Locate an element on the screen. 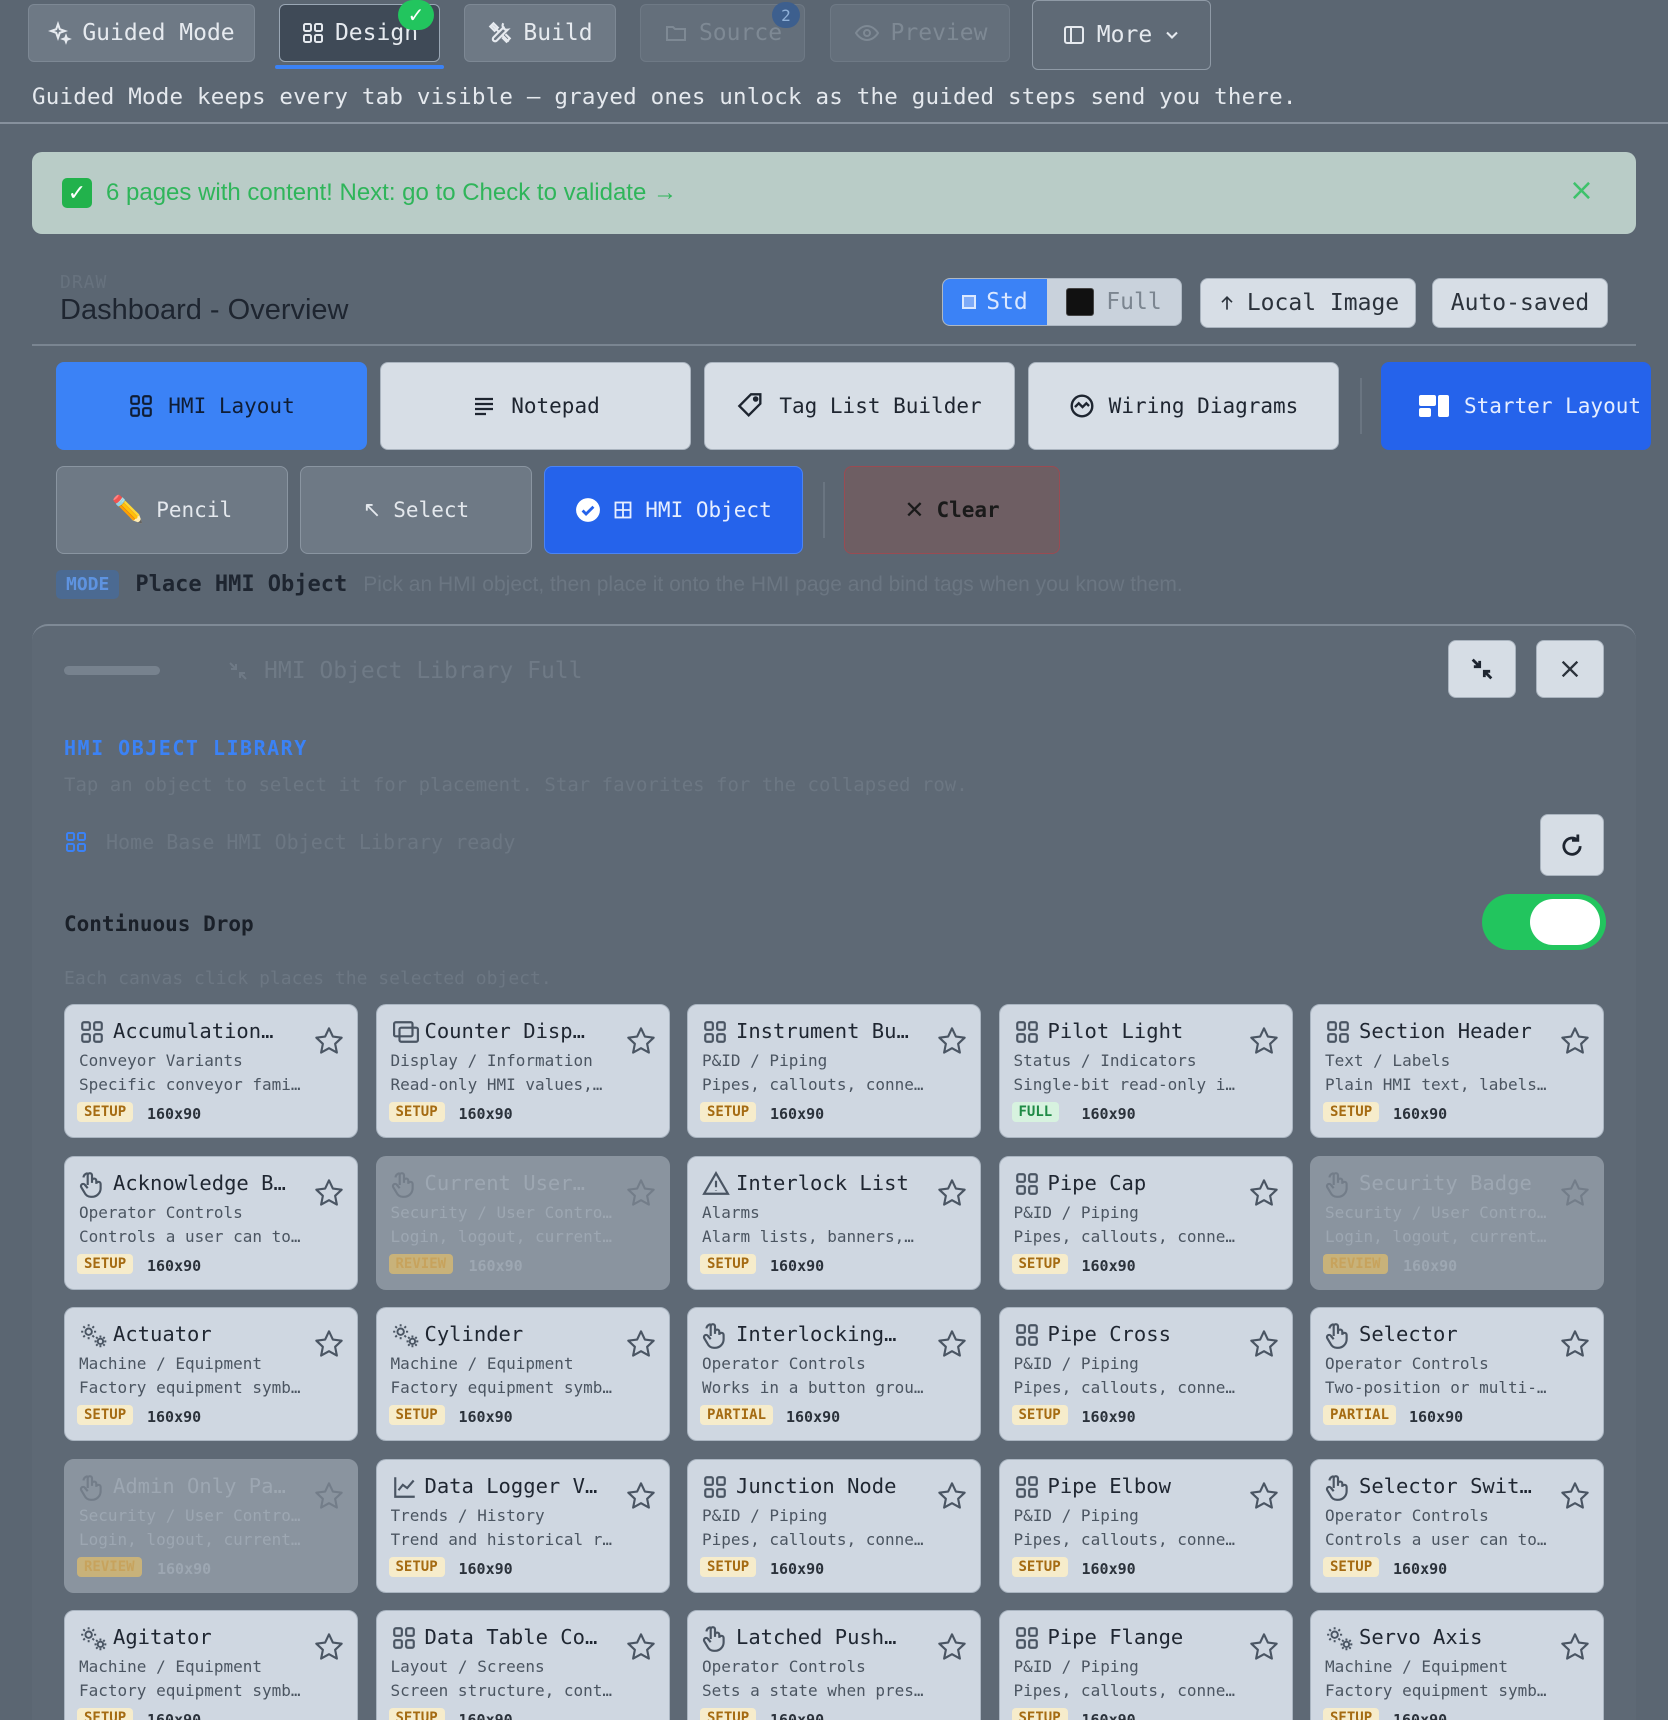 The height and width of the screenshot is (1720, 1668). tool-clear: ✕ Clear is located at coordinates (952, 510).